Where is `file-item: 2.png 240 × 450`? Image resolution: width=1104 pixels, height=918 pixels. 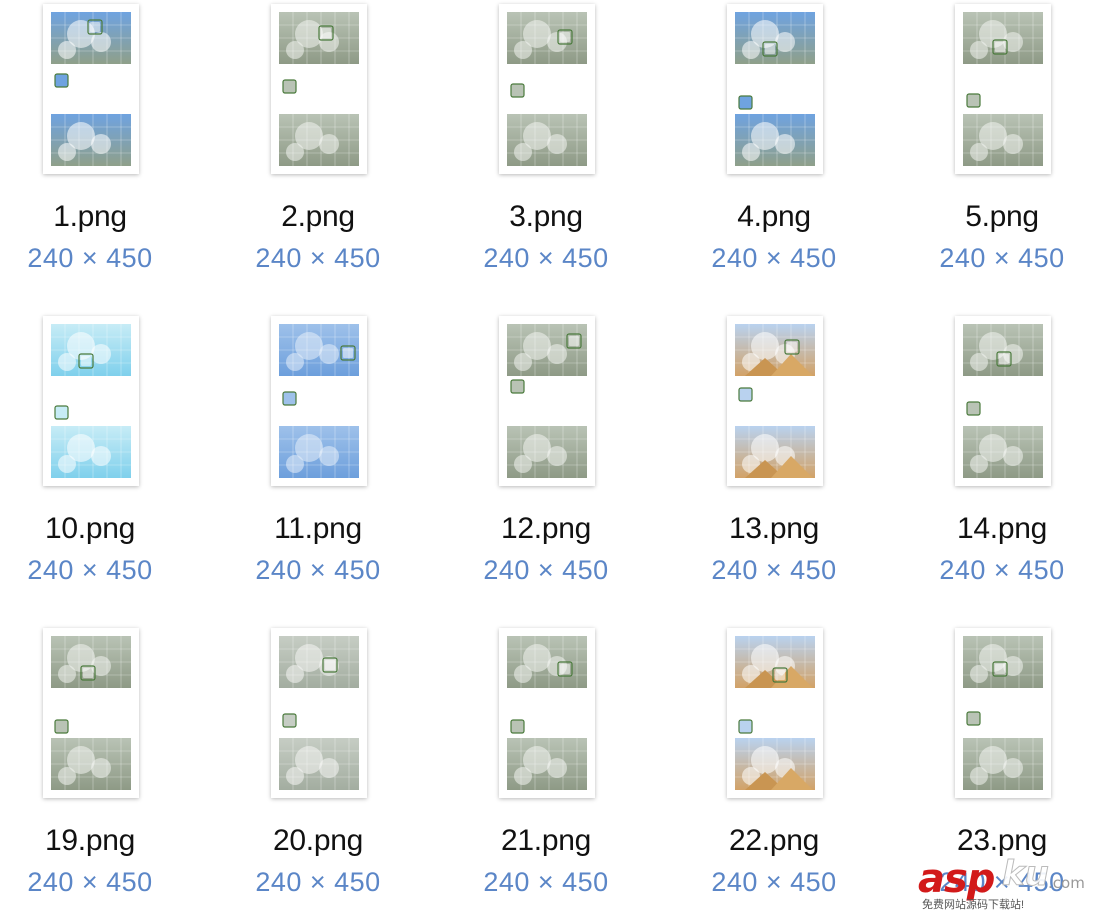
file-item: 2.png 240 × 450 is located at coordinates (318, 149).